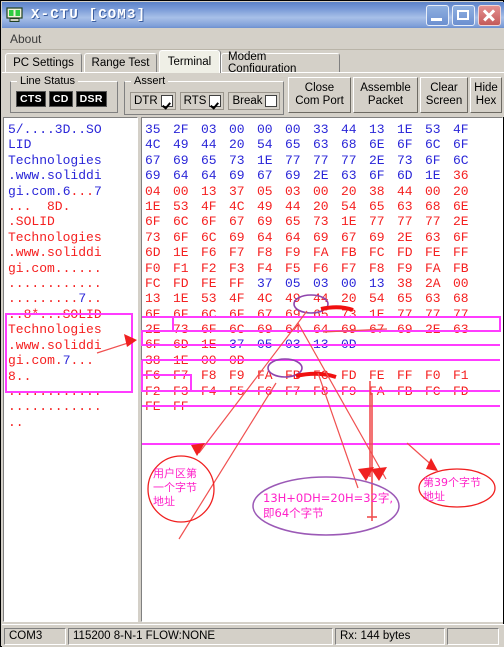 The height and width of the screenshot is (648, 504). What do you see at coordinates (444, 95) in the screenshot?
I see `clear-screen-button: Clear Screen` at bounding box center [444, 95].